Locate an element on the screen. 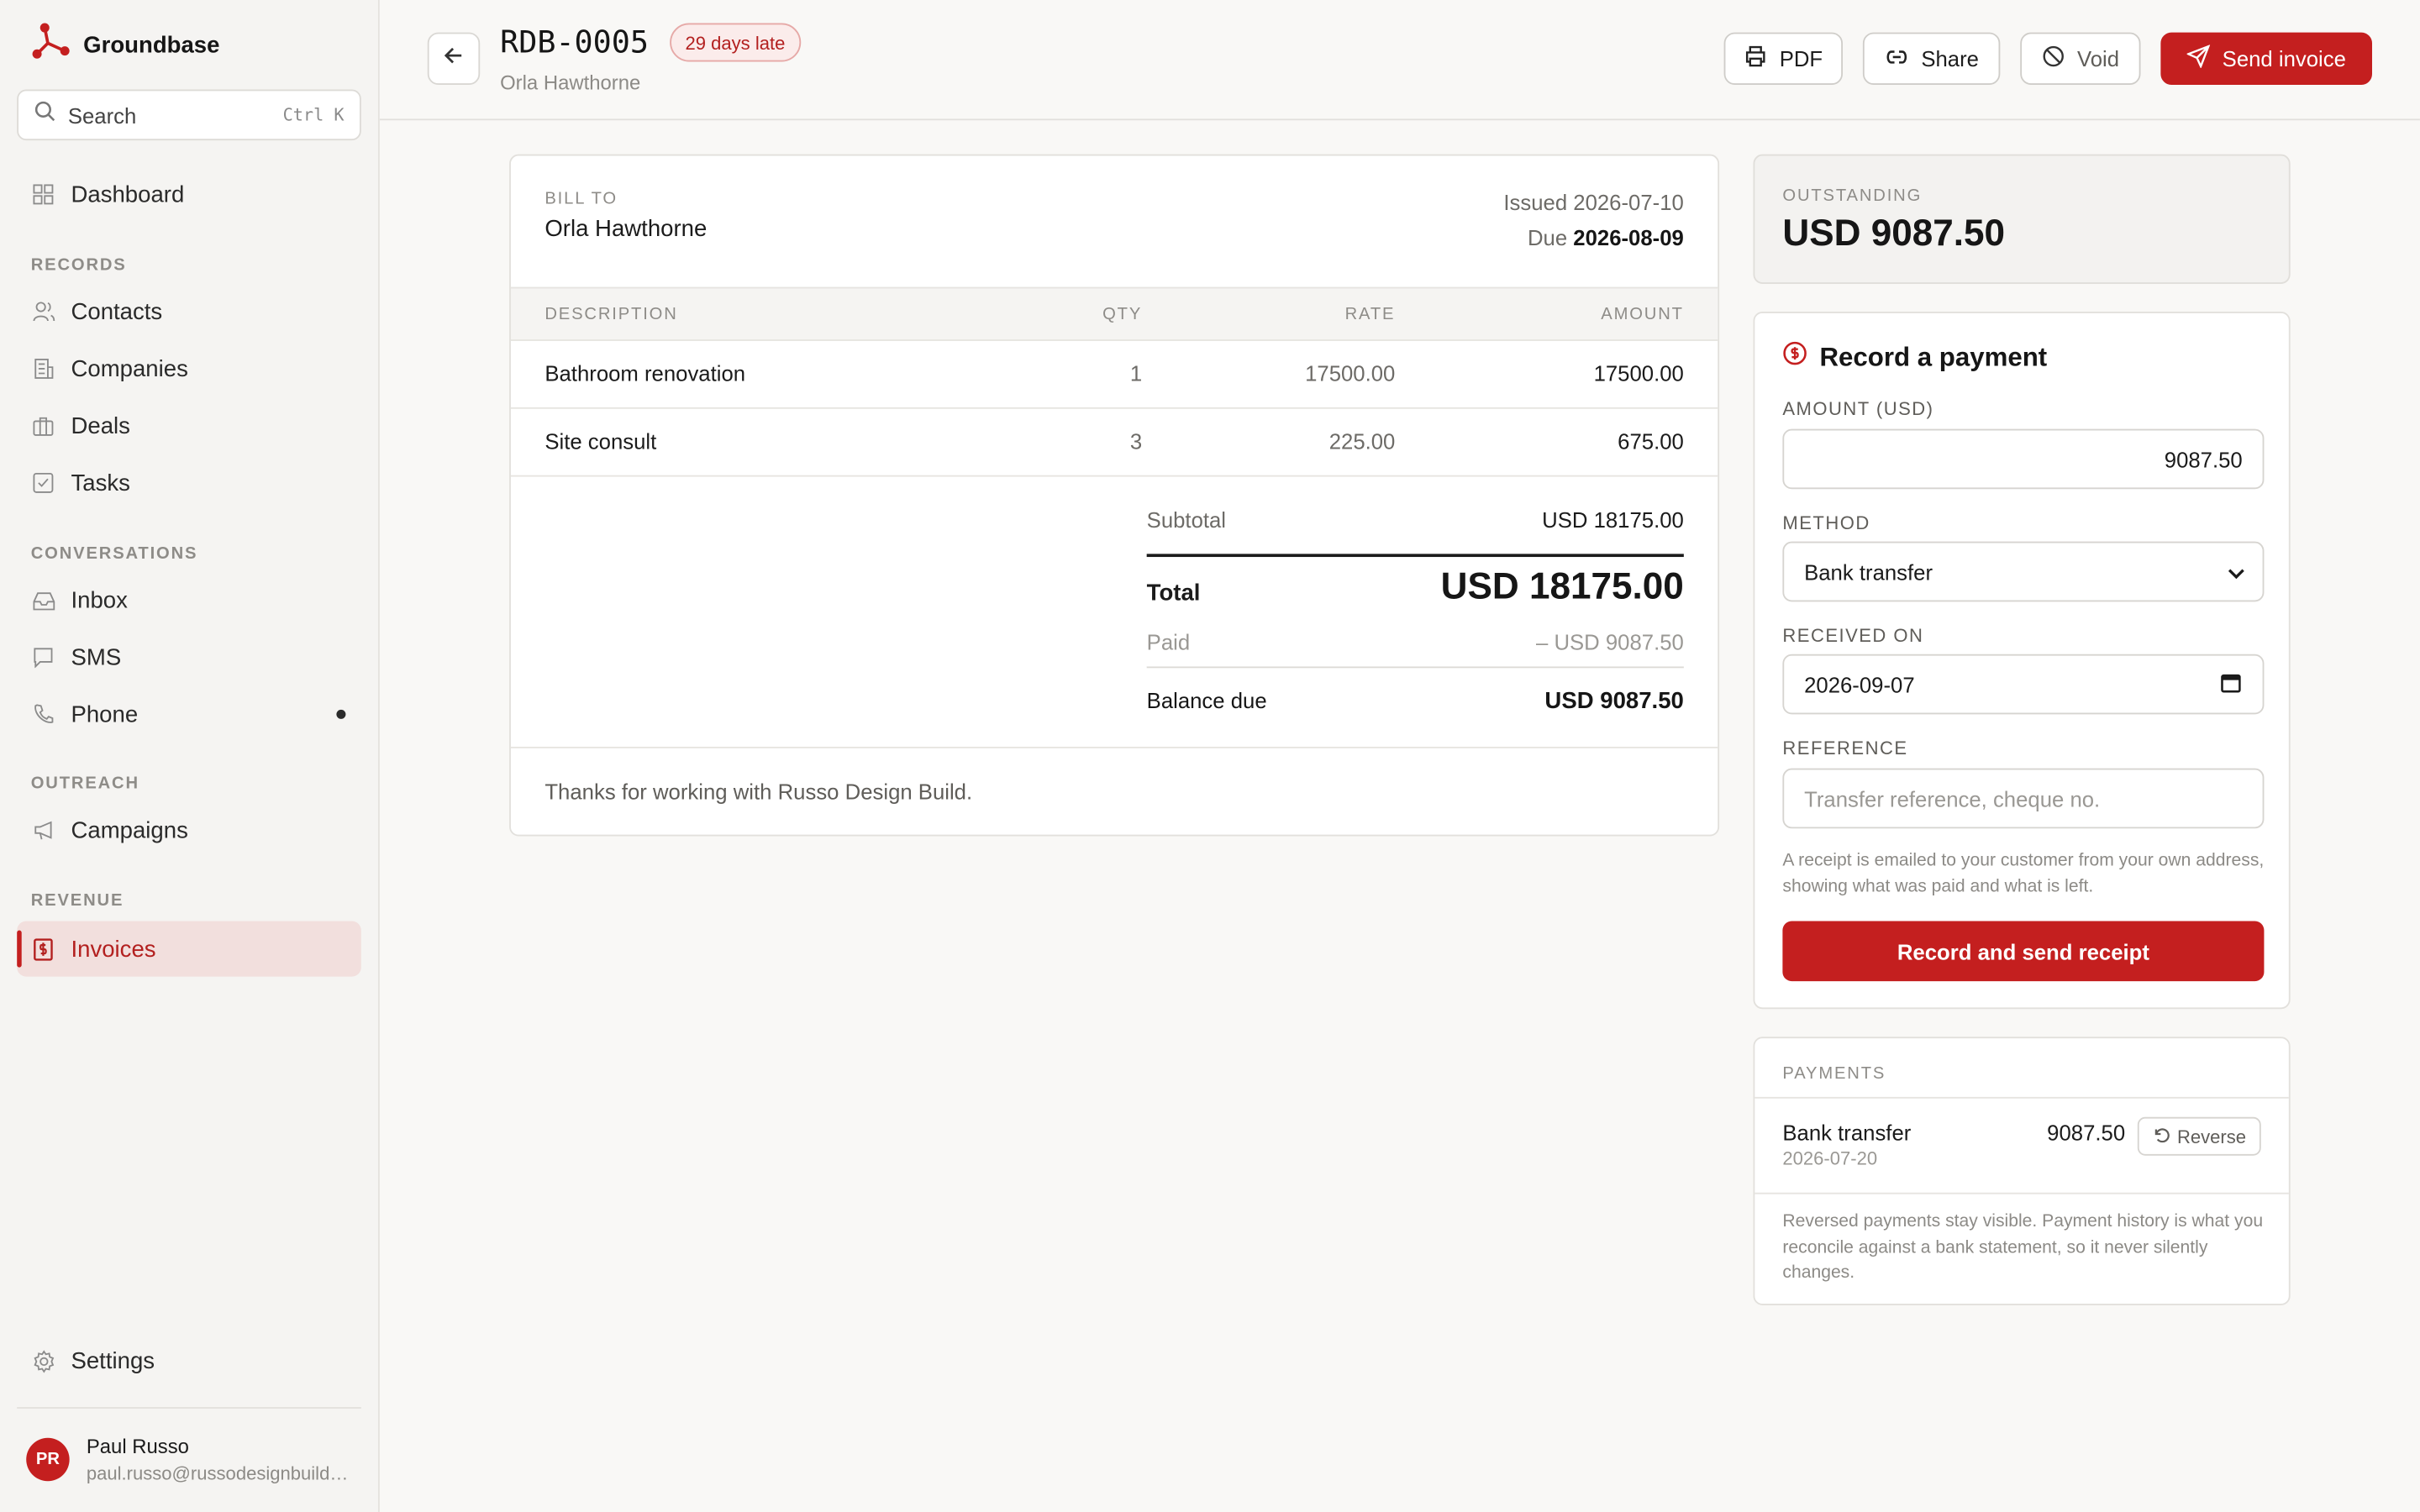 The image size is (2420, 1512). inbox-icon is located at coordinates (43, 600).